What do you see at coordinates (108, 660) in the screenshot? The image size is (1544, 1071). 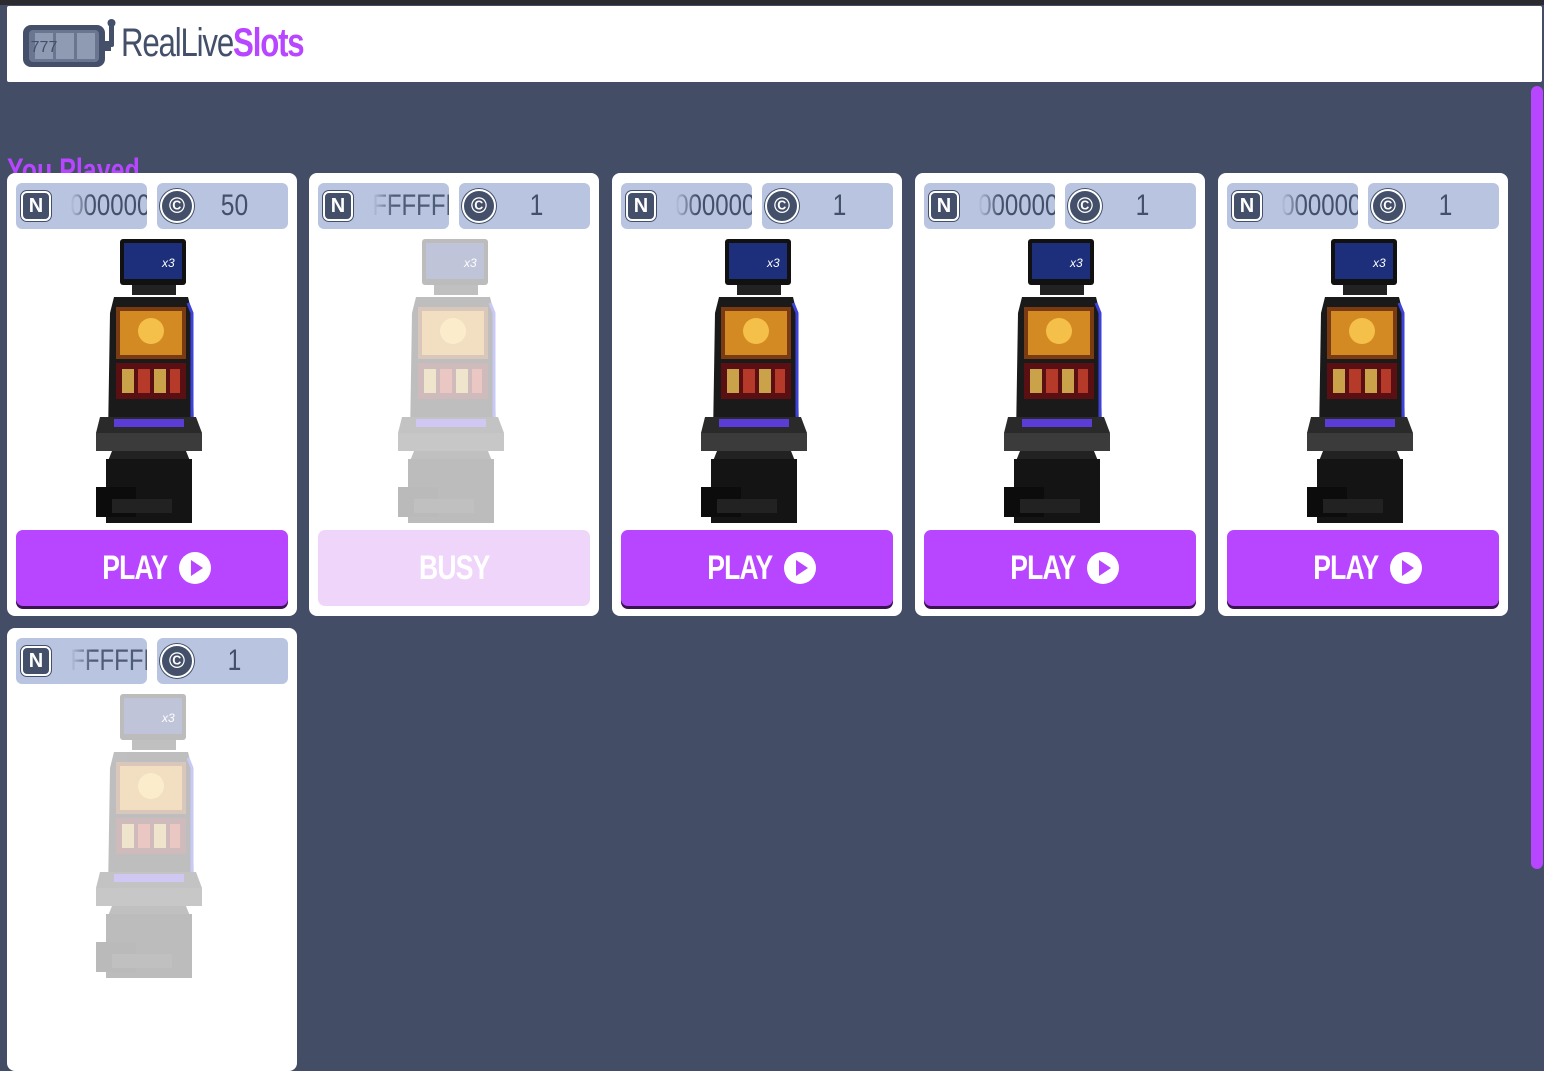 I see `machine-id: FFFFFFFB` at bounding box center [108, 660].